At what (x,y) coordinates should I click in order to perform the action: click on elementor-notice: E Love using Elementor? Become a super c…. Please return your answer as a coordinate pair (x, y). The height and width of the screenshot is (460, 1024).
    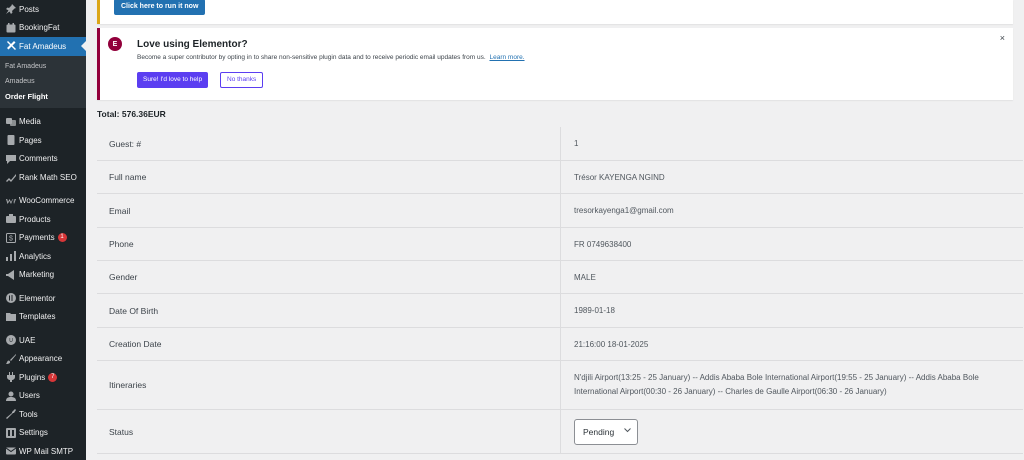
    Looking at the image, I should click on (555, 64).